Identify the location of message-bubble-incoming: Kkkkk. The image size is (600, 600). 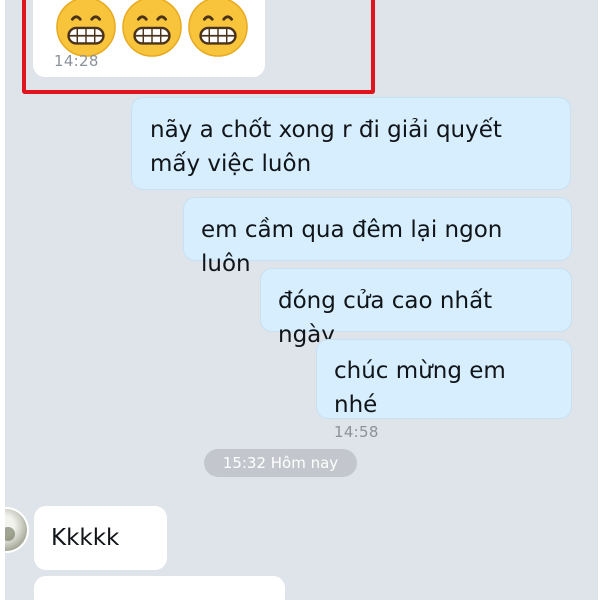
(100, 538).